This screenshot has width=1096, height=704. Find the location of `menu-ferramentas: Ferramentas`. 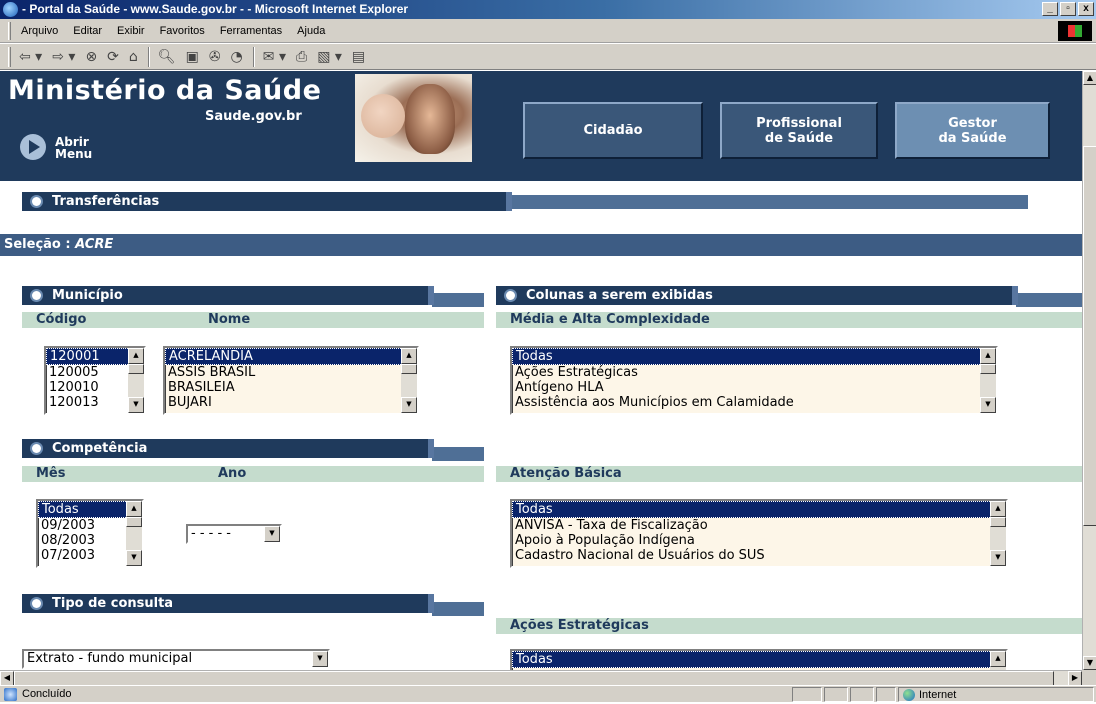

menu-ferramentas: Ferramentas is located at coordinates (251, 31).